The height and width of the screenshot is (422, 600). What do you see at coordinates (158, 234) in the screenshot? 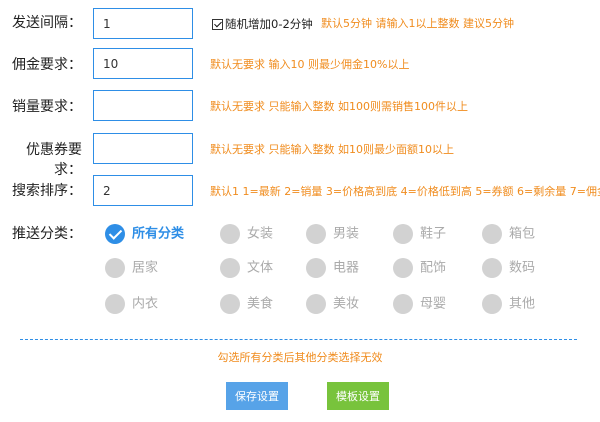
I see `category-label-text: 所有分类` at bounding box center [158, 234].